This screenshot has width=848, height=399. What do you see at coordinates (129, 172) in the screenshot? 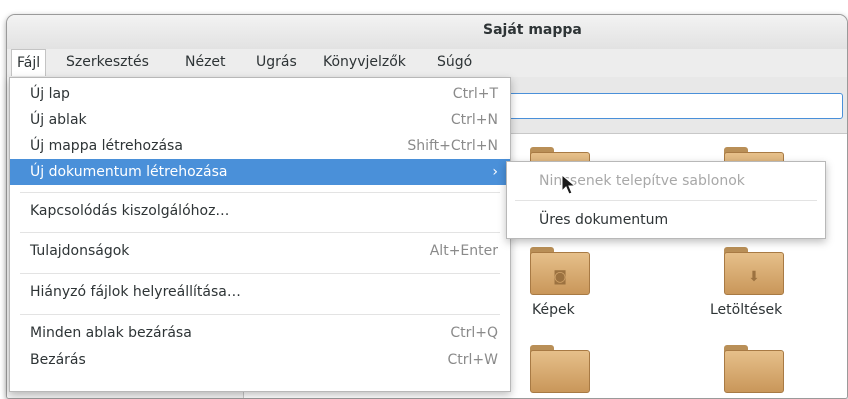
I see `menu-item-label: Új dokumentum létrehozása` at bounding box center [129, 172].